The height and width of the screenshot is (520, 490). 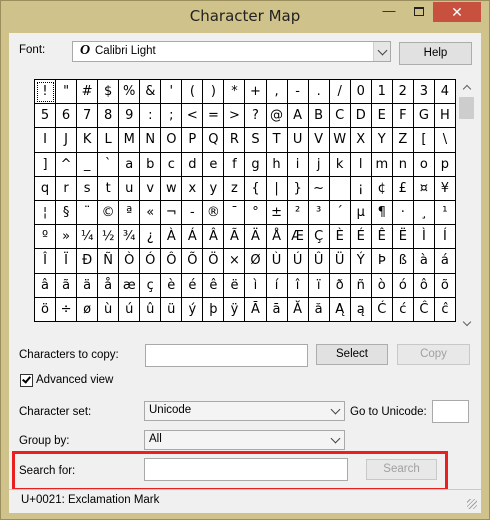 What do you see at coordinates (151, 237) in the screenshot?
I see `char-cell: ¿` at bounding box center [151, 237].